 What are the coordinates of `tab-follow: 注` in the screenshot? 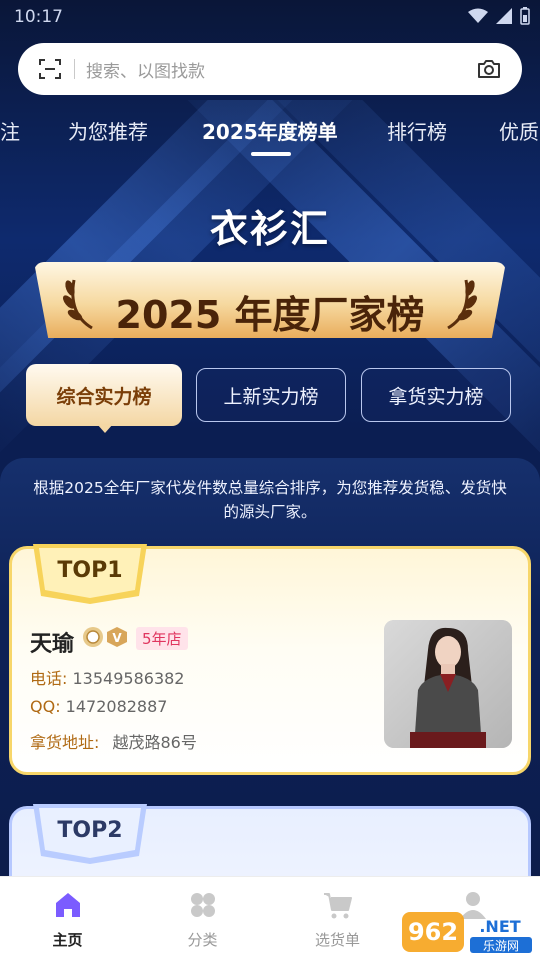 It's located at (10, 130).